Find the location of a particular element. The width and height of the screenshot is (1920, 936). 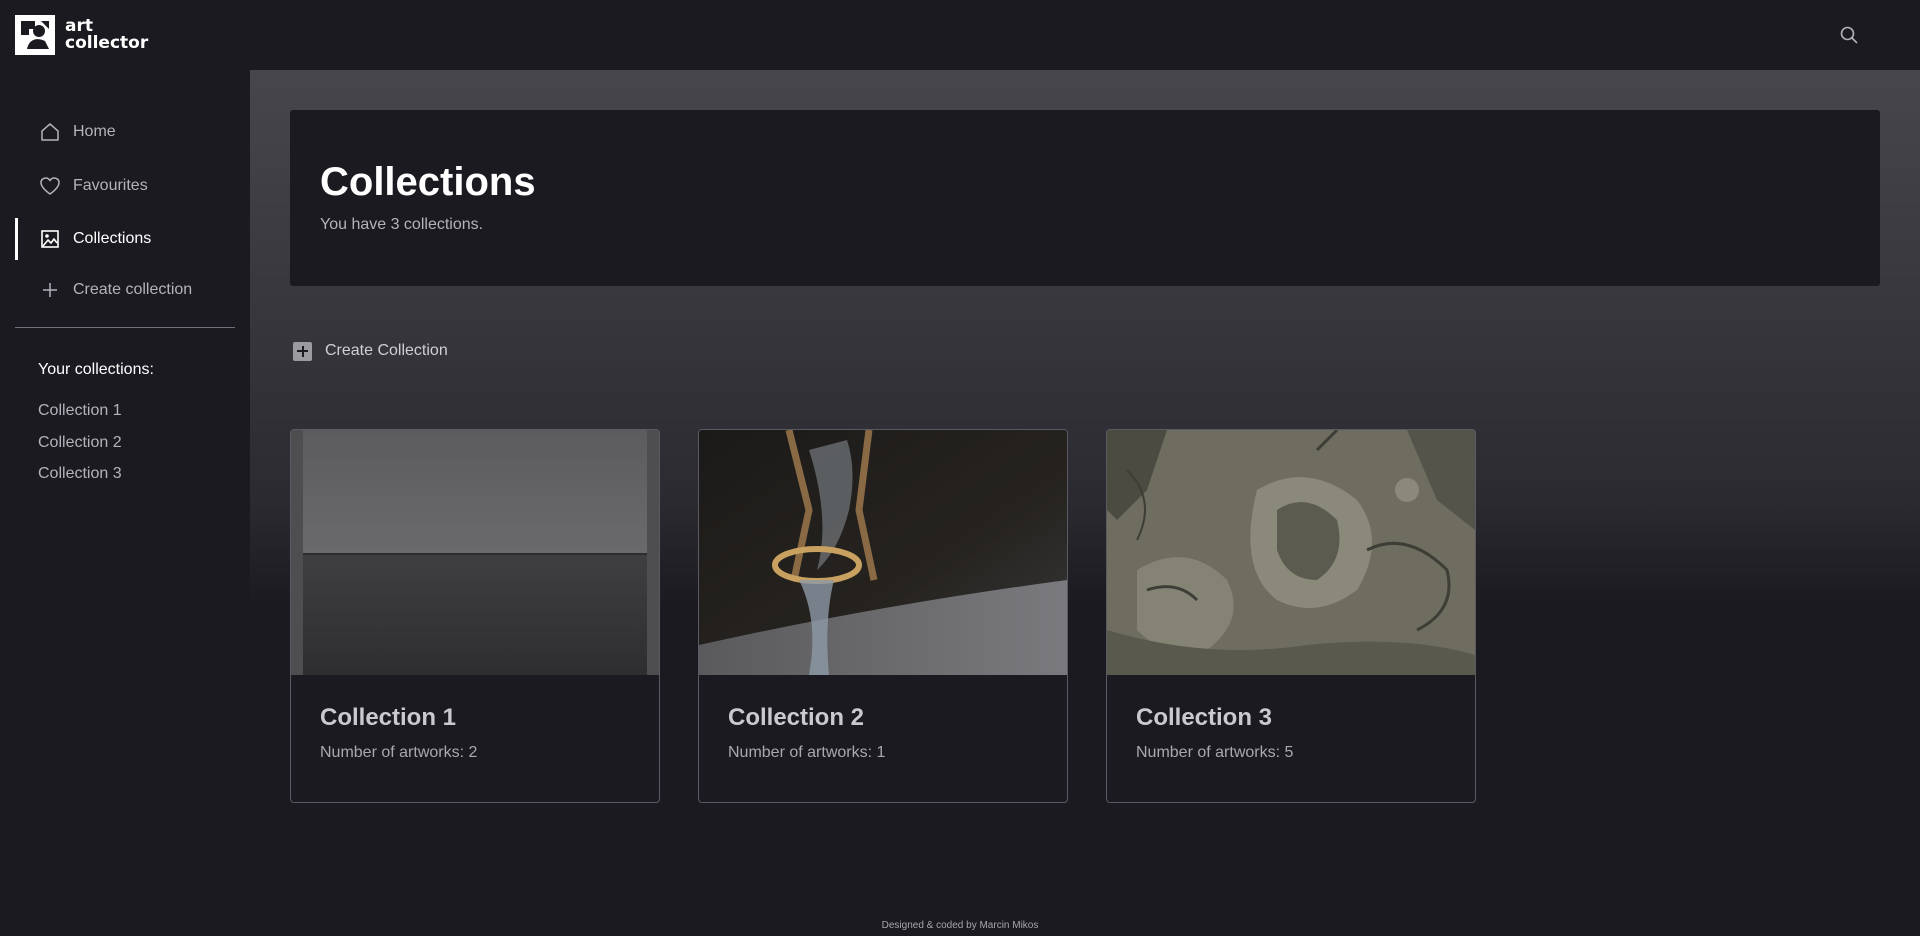

heart-icon is located at coordinates (50, 186).